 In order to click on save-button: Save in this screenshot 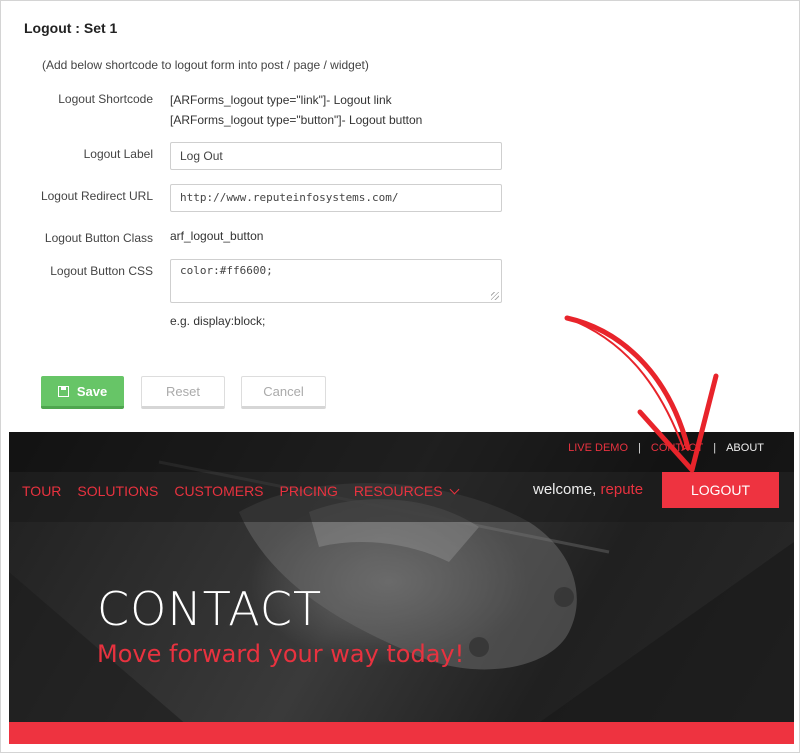, I will do `click(82, 392)`.